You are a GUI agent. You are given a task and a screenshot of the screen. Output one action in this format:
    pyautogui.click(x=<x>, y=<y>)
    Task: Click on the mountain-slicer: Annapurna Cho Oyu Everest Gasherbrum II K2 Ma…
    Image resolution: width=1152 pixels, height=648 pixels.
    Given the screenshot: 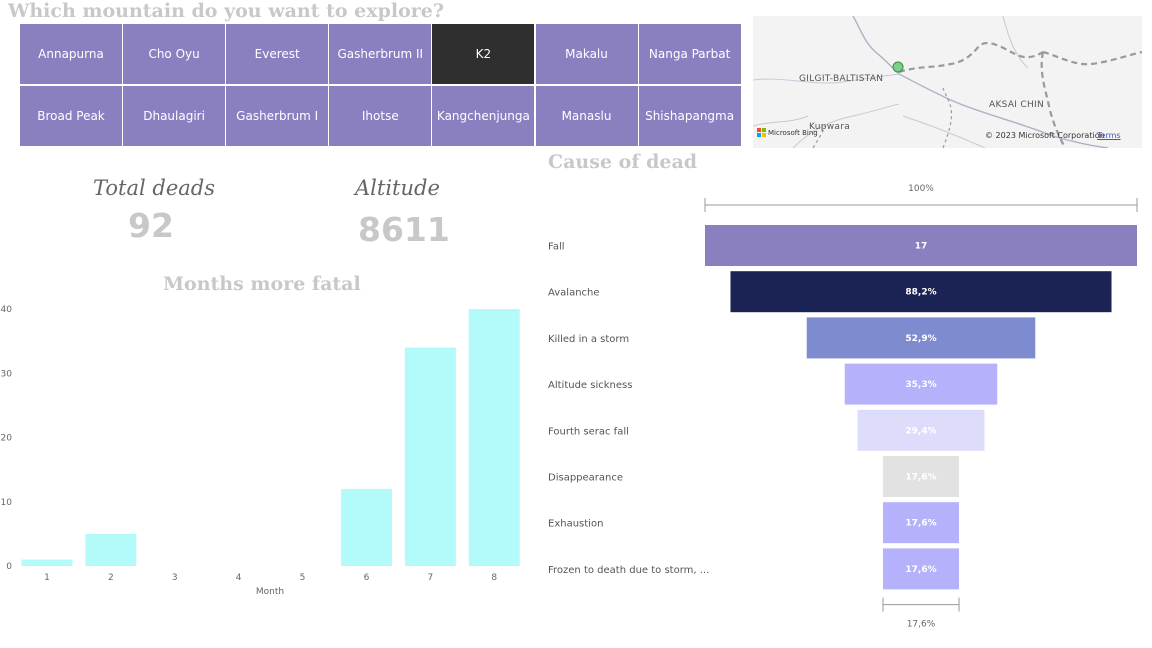 What is the action you would take?
    pyautogui.click(x=380, y=86)
    